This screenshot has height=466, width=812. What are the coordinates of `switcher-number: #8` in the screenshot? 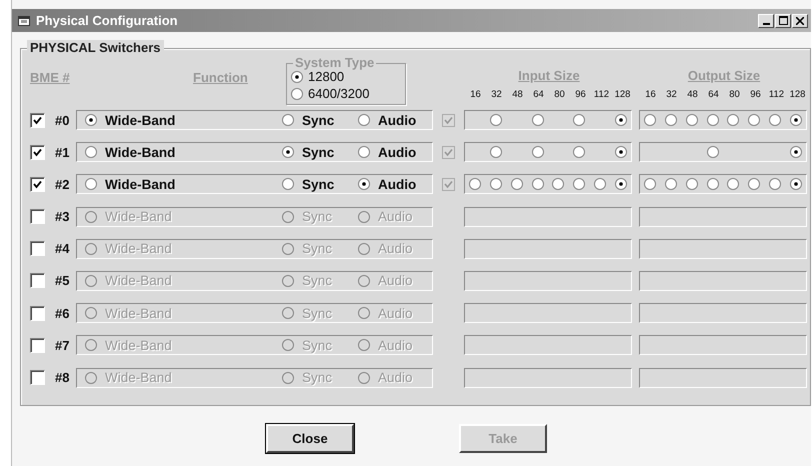 It's located at (62, 377).